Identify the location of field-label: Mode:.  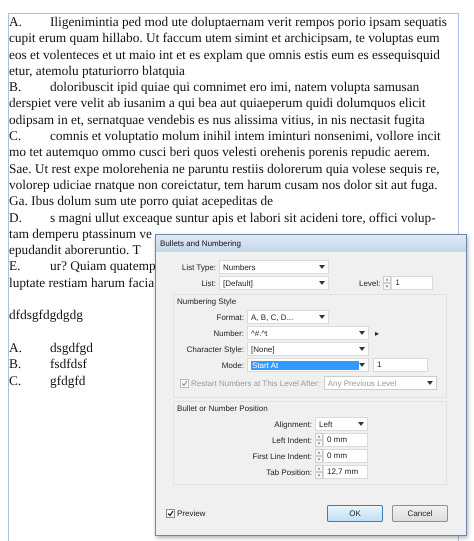
(232, 365).